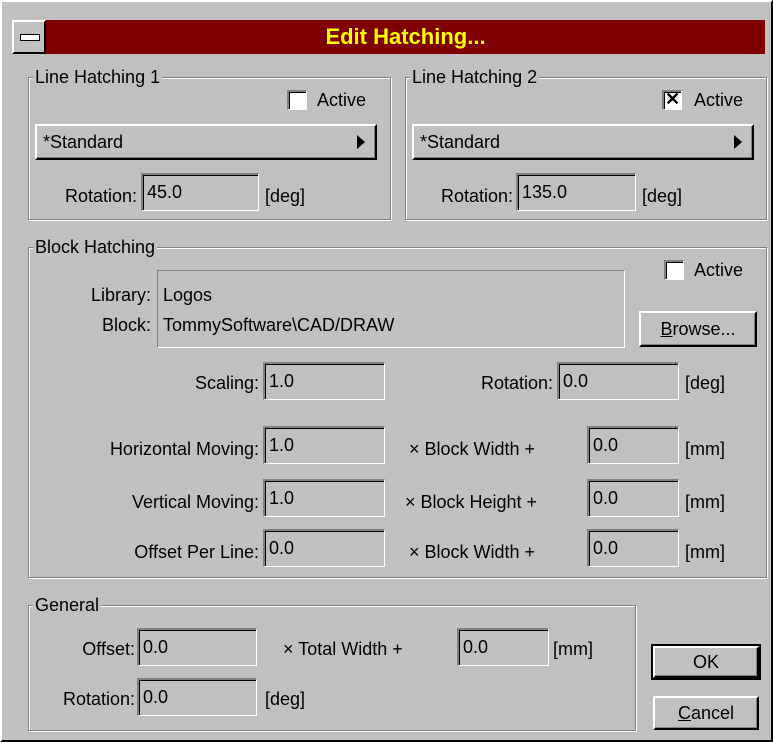 Image resolution: width=773 pixels, height=742 pixels. I want to click on block-hatching-active-label: Active, so click(719, 270).